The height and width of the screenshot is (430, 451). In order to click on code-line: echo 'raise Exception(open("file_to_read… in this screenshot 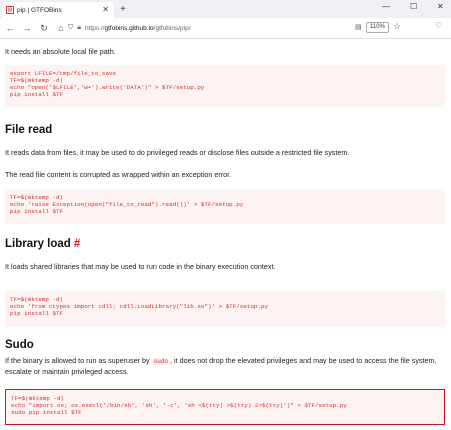, I will do `click(127, 205)`.